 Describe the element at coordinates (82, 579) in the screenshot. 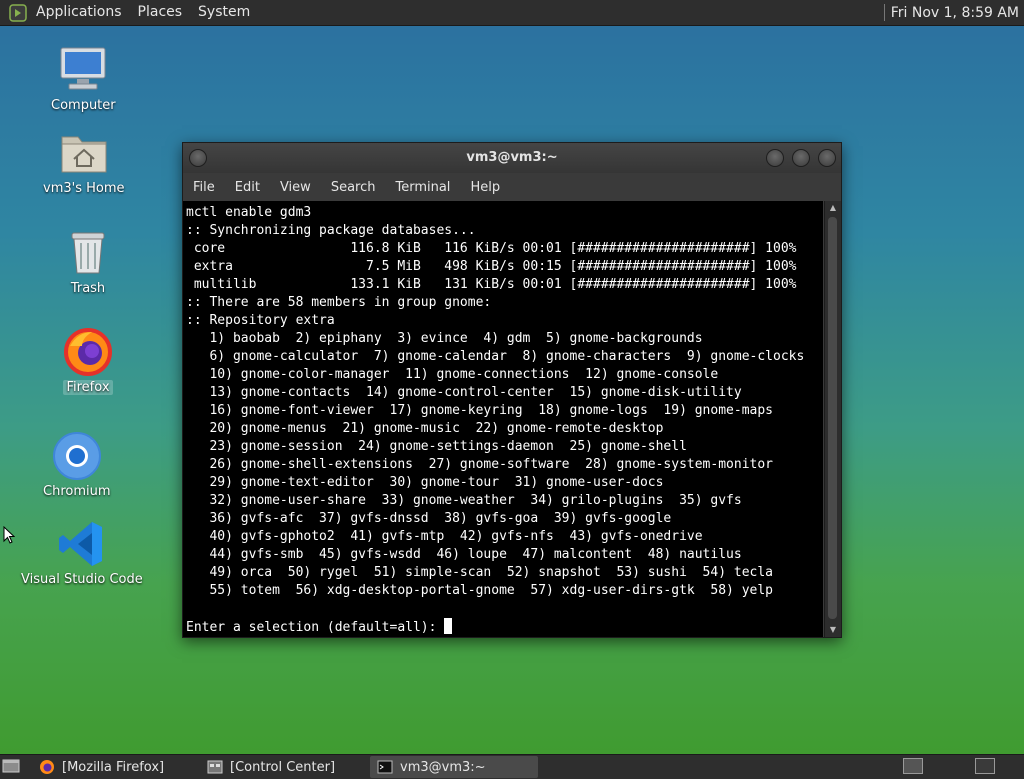

I see `desktop-icon-label: Visual Studio Code` at that location.